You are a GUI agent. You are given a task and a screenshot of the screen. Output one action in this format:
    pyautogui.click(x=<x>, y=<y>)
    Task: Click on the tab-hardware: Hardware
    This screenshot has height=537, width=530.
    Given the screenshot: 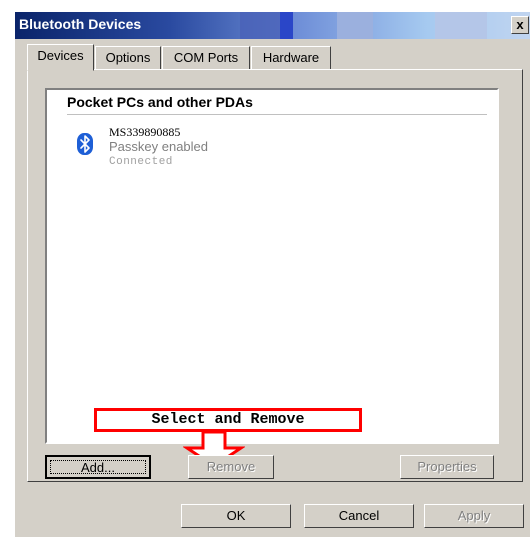 What is the action you would take?
    pyautogui.click(x=291, y=58)
    